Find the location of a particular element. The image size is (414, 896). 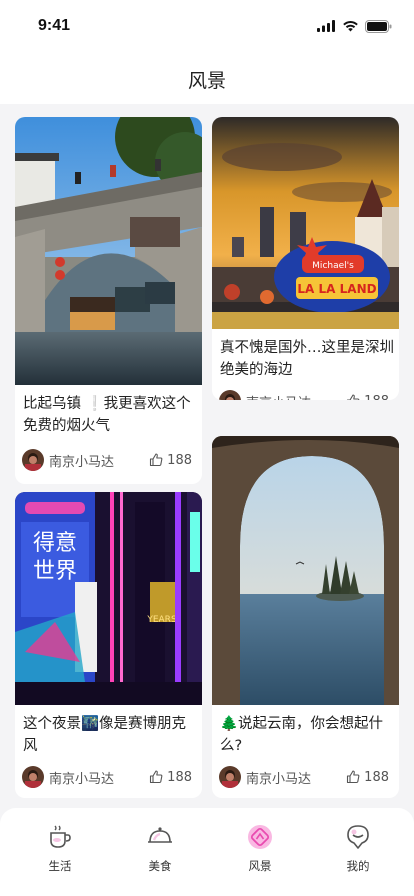

coffee-cup-icon is located at coordinates (60, 836).